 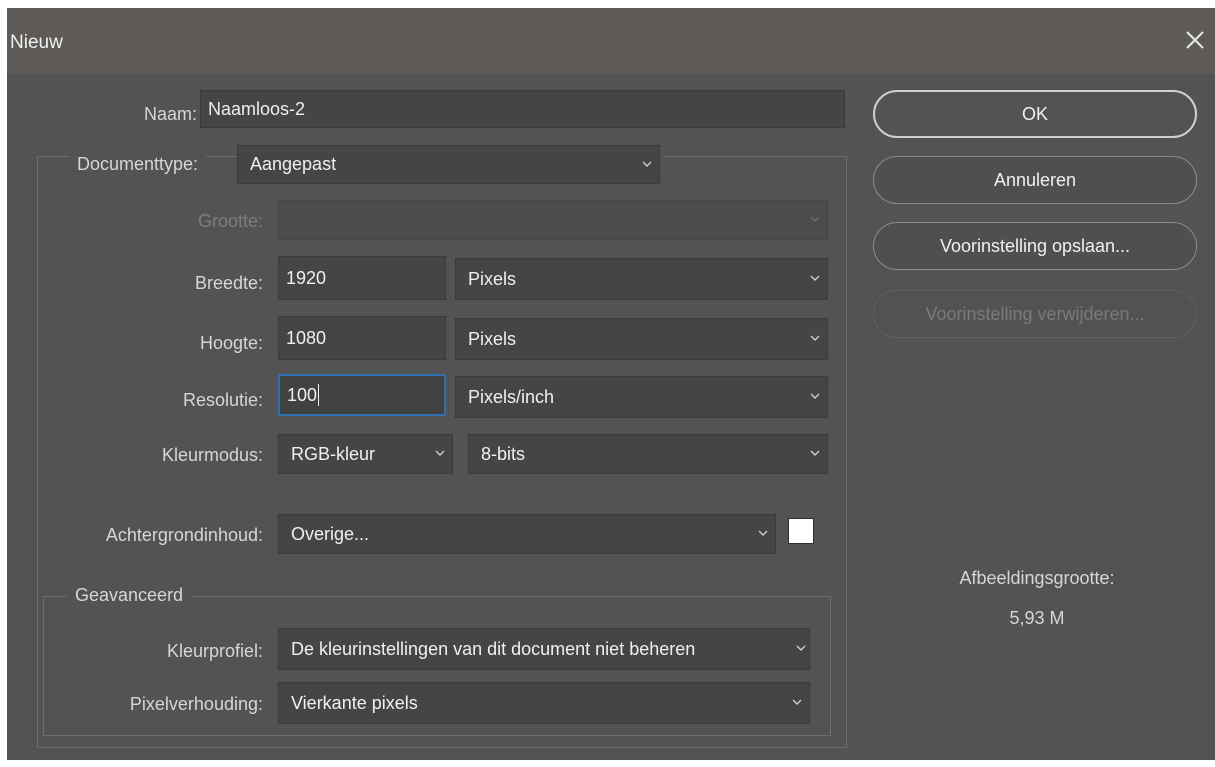 What do you see at coordinates (641, 397) in the screenshot?
I see `resolution-unit-select: Pixels/inch` at bounding box center [641, 397].